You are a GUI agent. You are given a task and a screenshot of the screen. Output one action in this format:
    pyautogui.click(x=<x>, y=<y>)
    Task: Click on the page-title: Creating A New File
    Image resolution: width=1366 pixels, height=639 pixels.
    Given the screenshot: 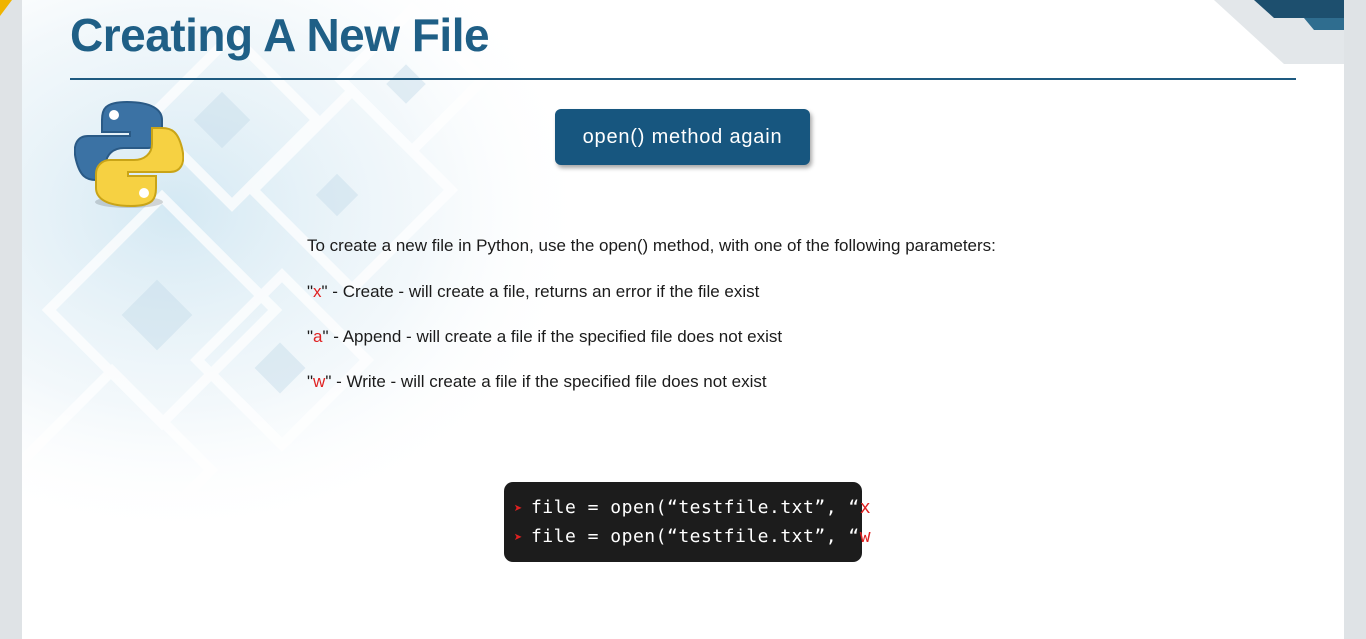 What is the action you would take?
    pyautogui.click(x=280, y=35)
    